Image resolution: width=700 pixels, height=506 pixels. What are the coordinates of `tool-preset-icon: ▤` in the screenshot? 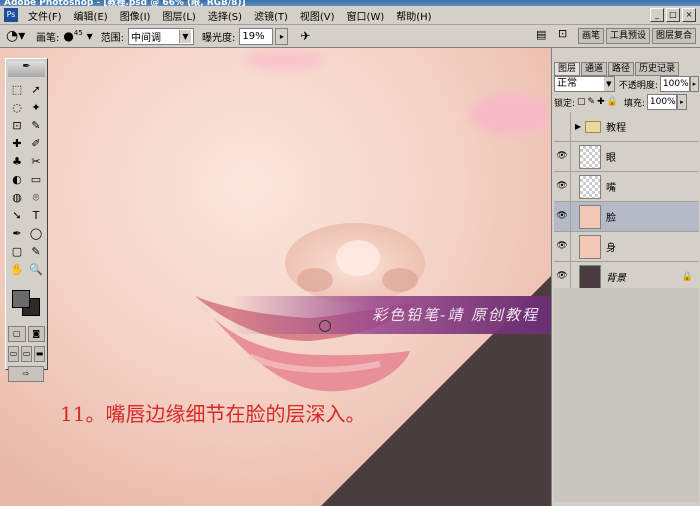 It's located at (543, 35).